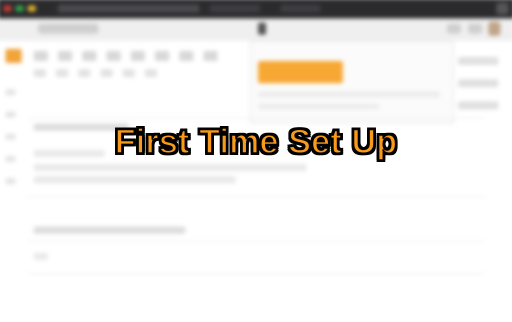  Describe the element at coordinates (7, 8) in the screenshot. I see `window-close-icon` at that location.